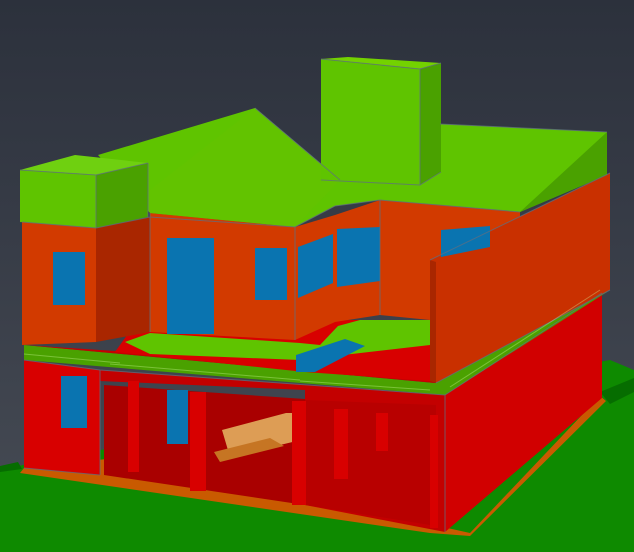 This screenshot has width=634, height=552. What do you see at coordinates (370, 463) in the screenshot?
I see `ground-floor-interior-depth` at bounding box center [370, 463].